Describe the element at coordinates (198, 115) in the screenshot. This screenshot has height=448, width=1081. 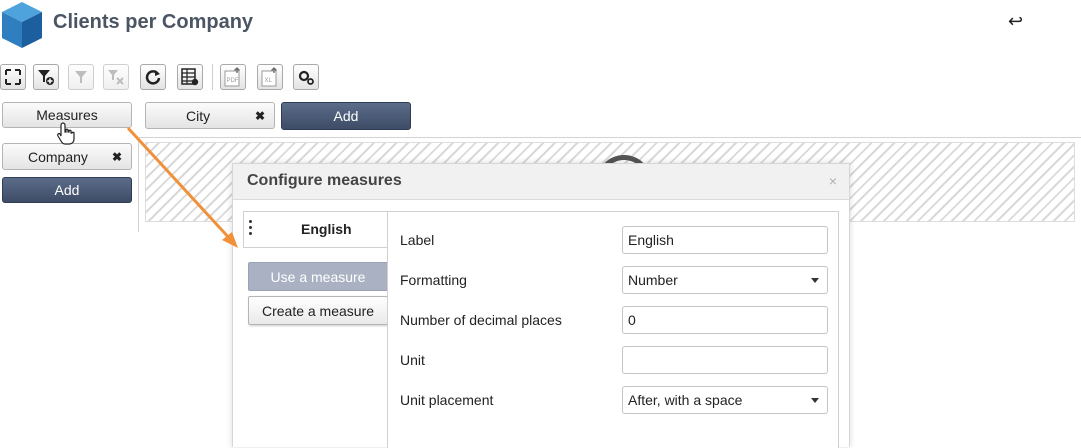
I see `city-chip-label: City` at that location.